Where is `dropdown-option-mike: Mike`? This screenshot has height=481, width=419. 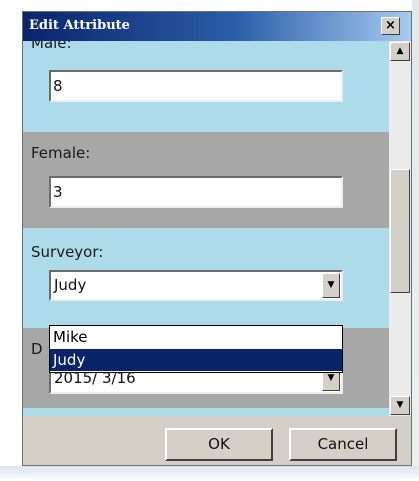 dropdown-option-mike: Mike is located at coordinates (196, 337).